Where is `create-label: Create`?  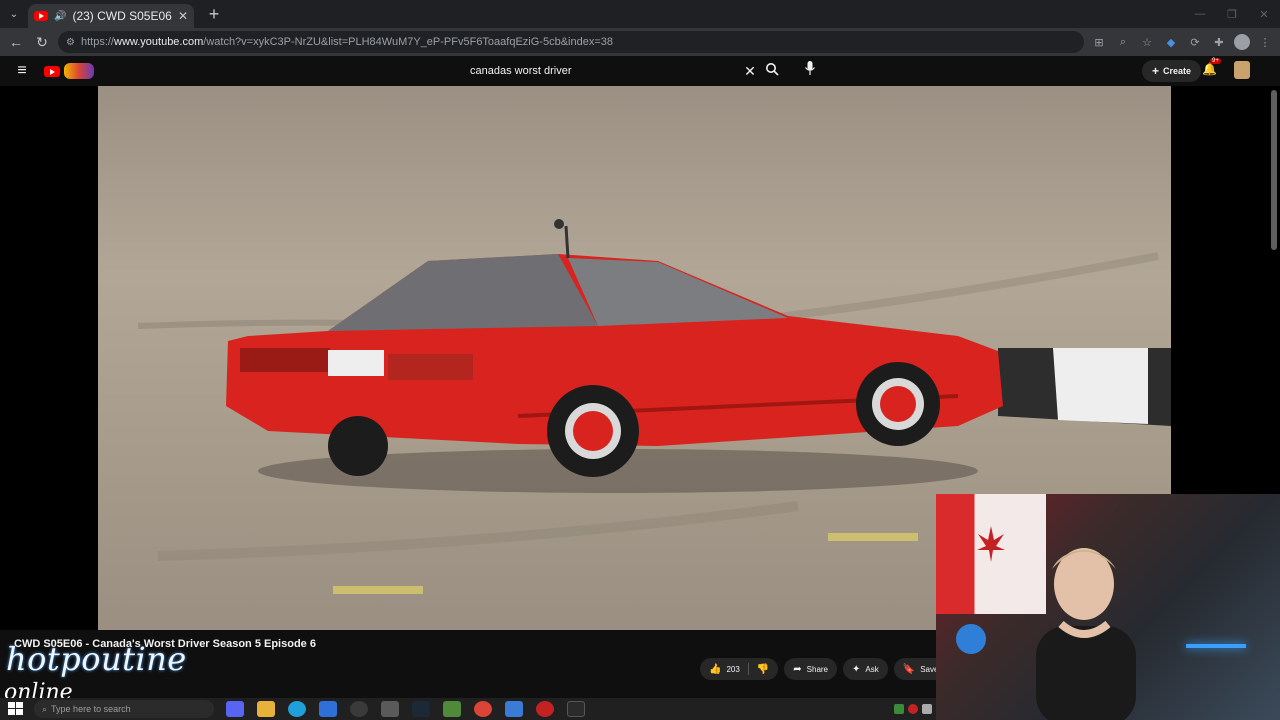 create-label: Create is located at coordinates (1177, 71).